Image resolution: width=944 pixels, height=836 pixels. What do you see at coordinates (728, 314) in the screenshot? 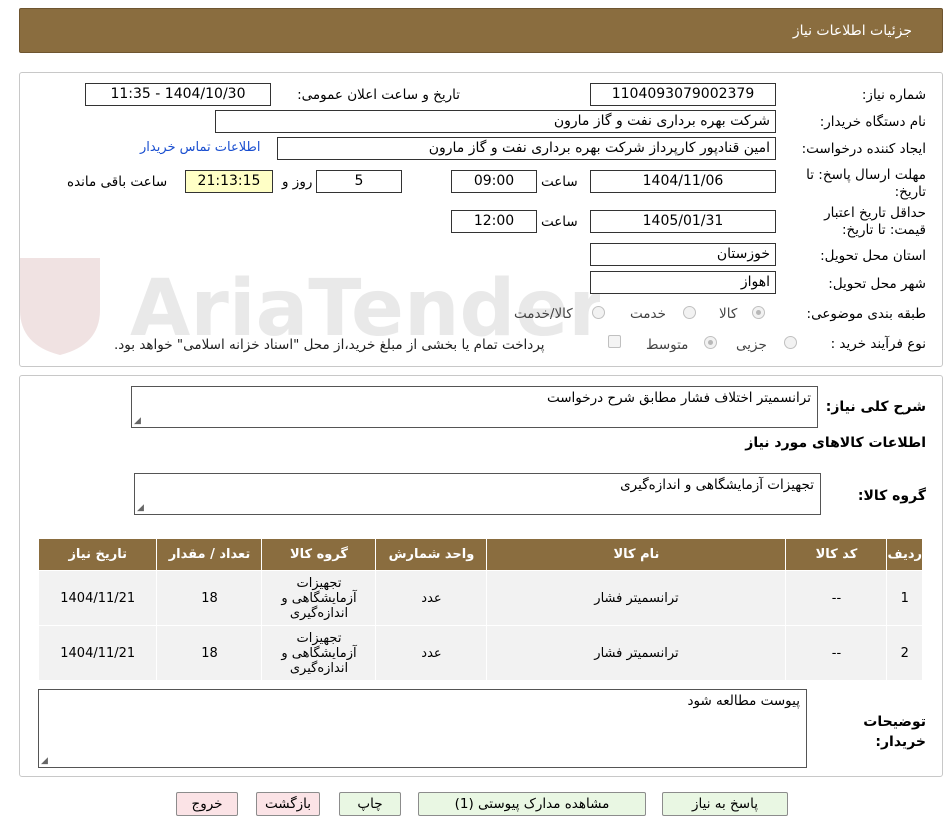
I see `category-goods-label: کالا` at bounding box center [728, 314].